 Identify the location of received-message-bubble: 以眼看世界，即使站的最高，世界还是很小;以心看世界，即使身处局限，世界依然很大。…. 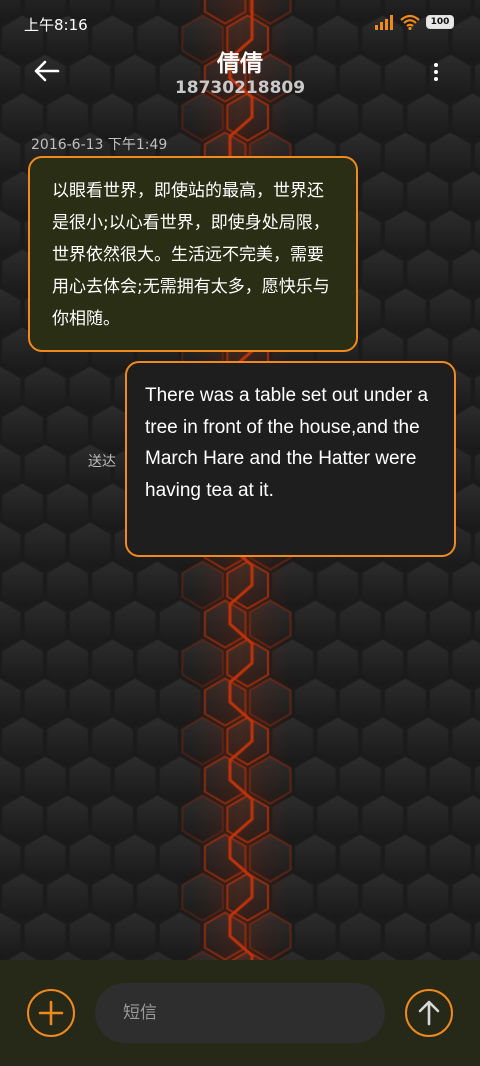
(193, 254).